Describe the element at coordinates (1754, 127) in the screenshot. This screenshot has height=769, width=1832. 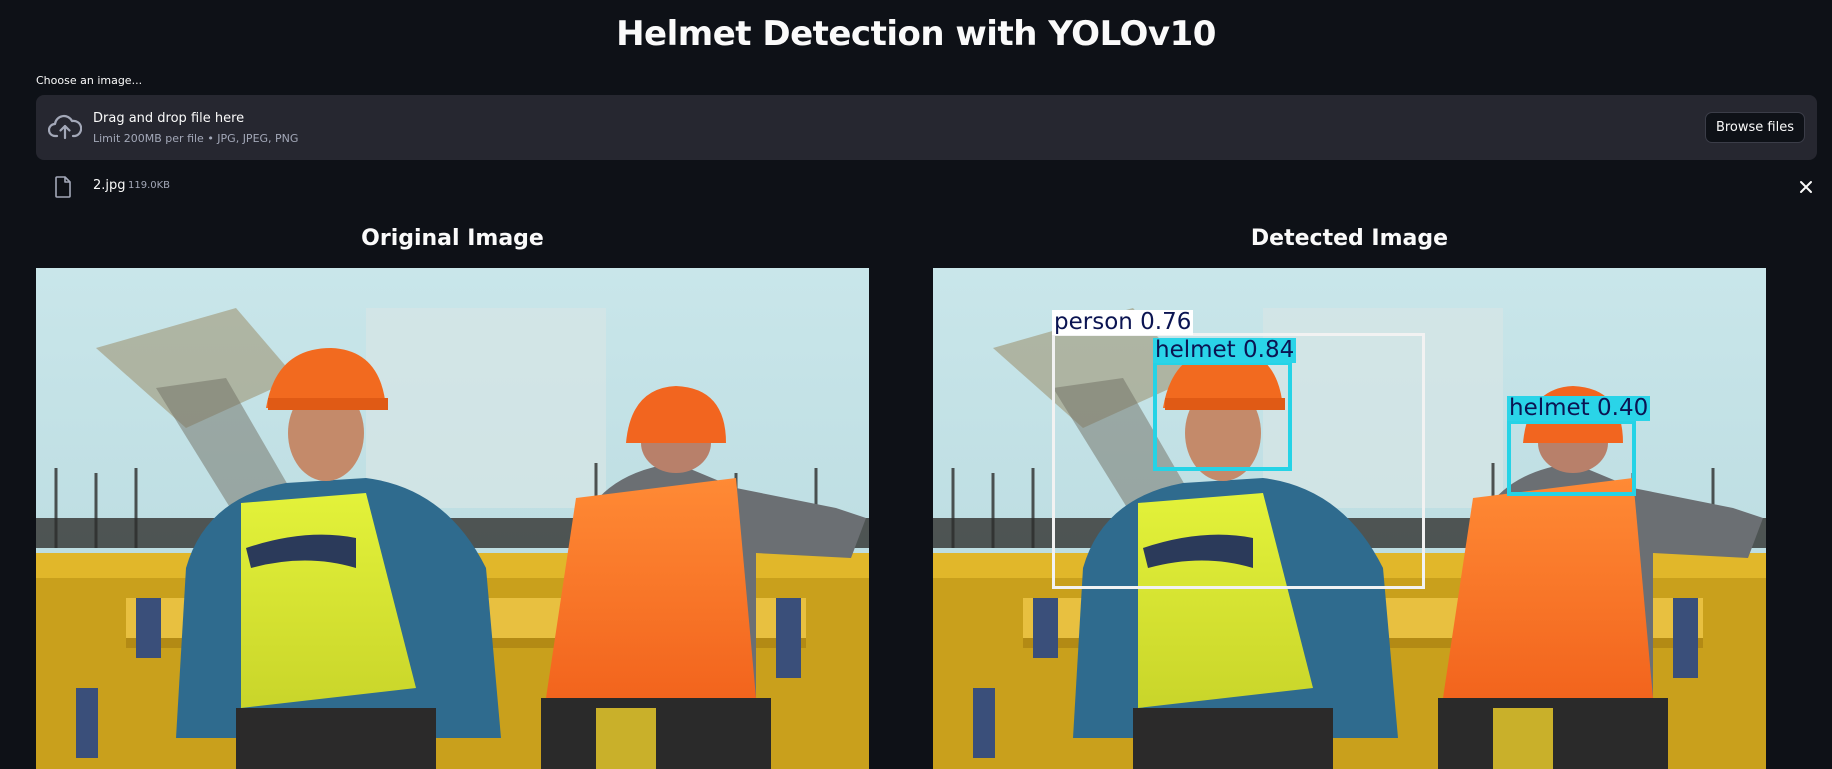
I see `browse-files-button: Browse files` at that location.